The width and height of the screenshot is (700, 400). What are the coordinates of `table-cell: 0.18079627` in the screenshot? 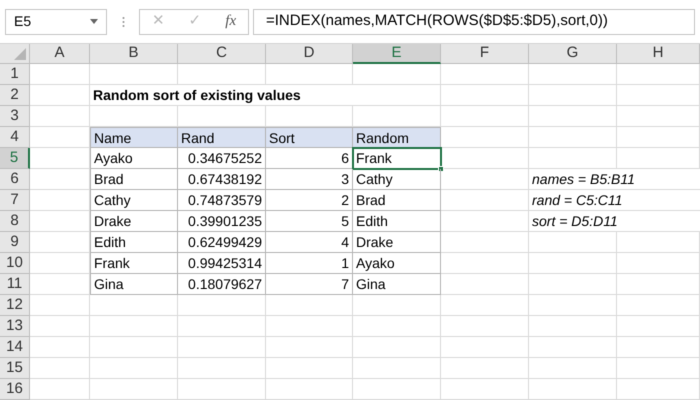 It's located at (222, 284).